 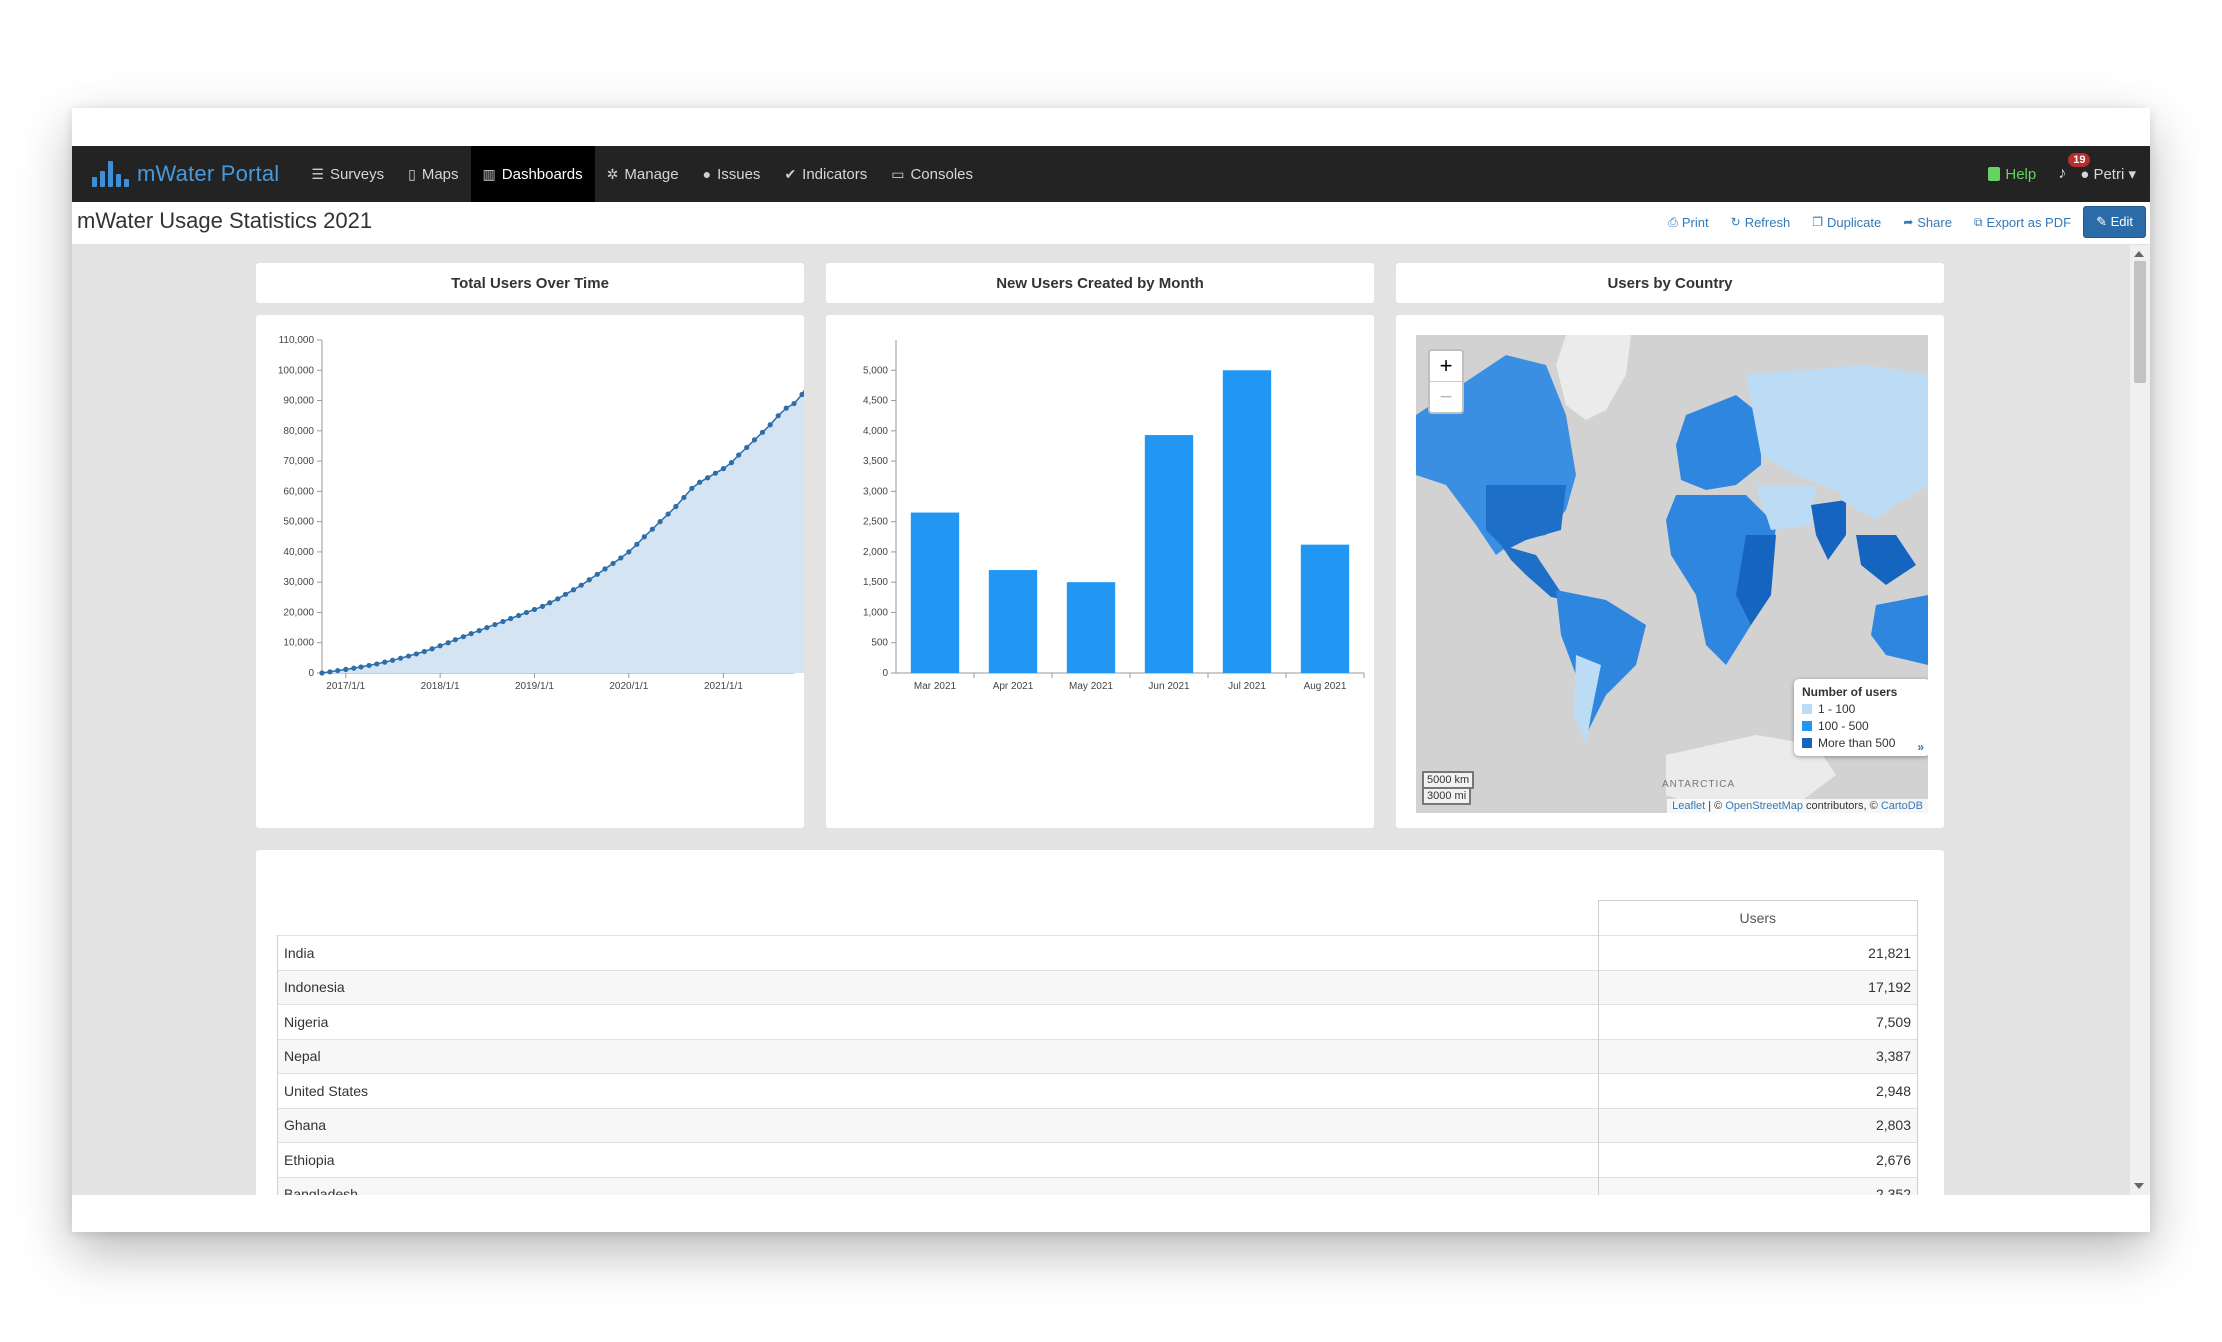 I want to click on vertical-scrollbar, so click(x=2140, y=720).